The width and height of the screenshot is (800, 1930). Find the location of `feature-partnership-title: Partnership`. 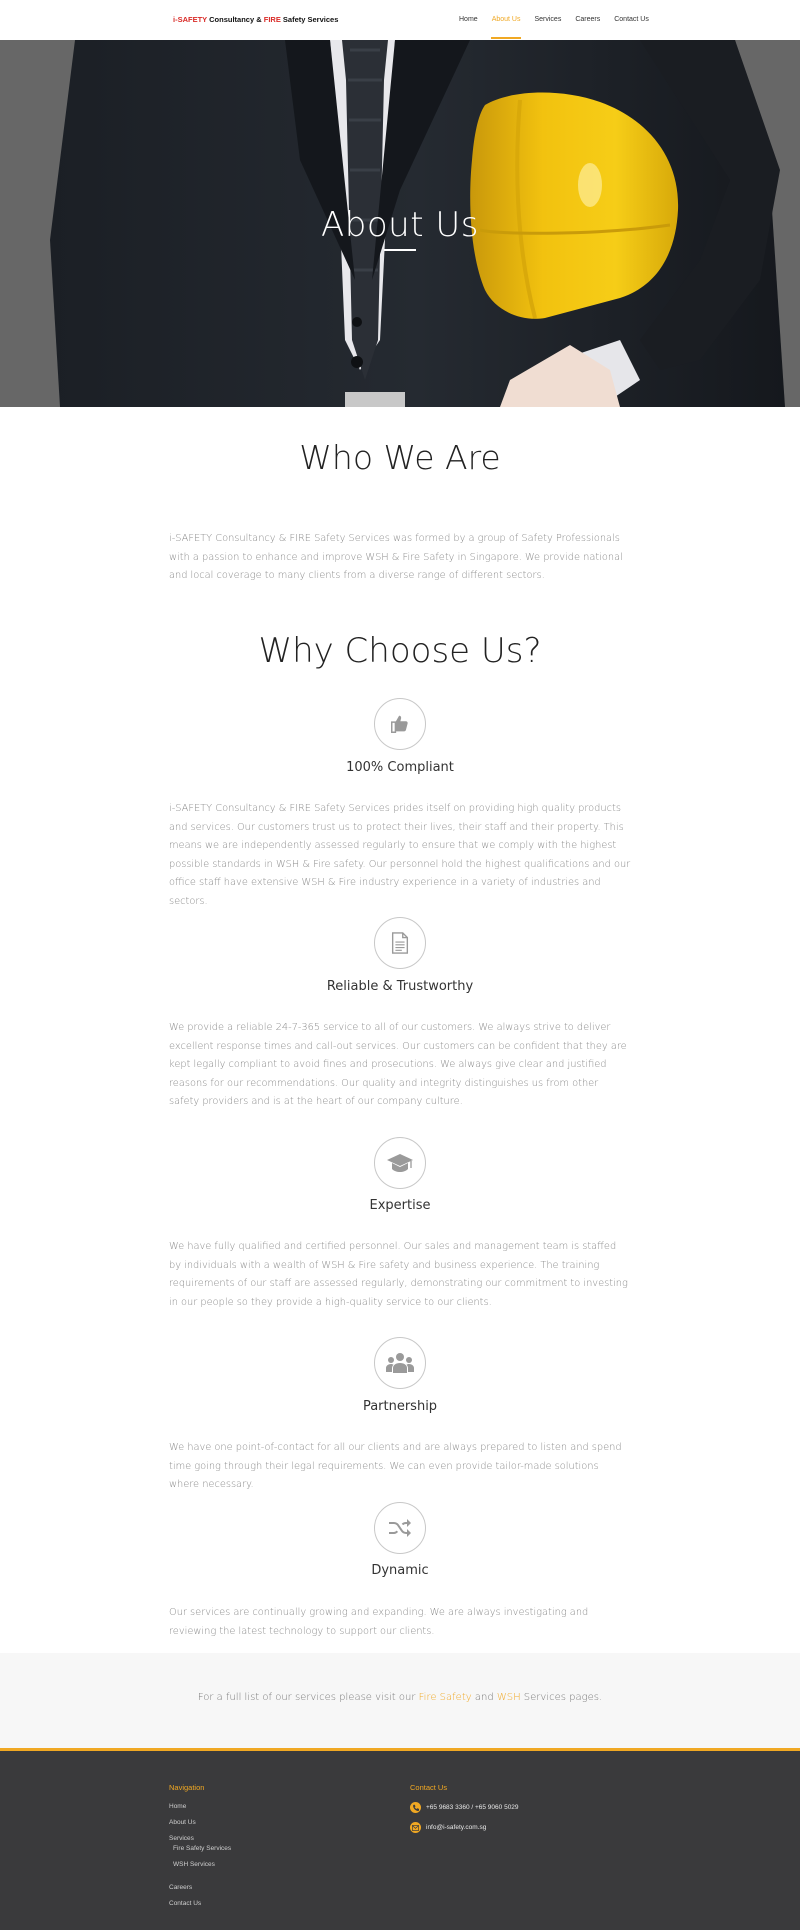

feature-partnership-title: Partnership is located at coordinates (400, 1406).